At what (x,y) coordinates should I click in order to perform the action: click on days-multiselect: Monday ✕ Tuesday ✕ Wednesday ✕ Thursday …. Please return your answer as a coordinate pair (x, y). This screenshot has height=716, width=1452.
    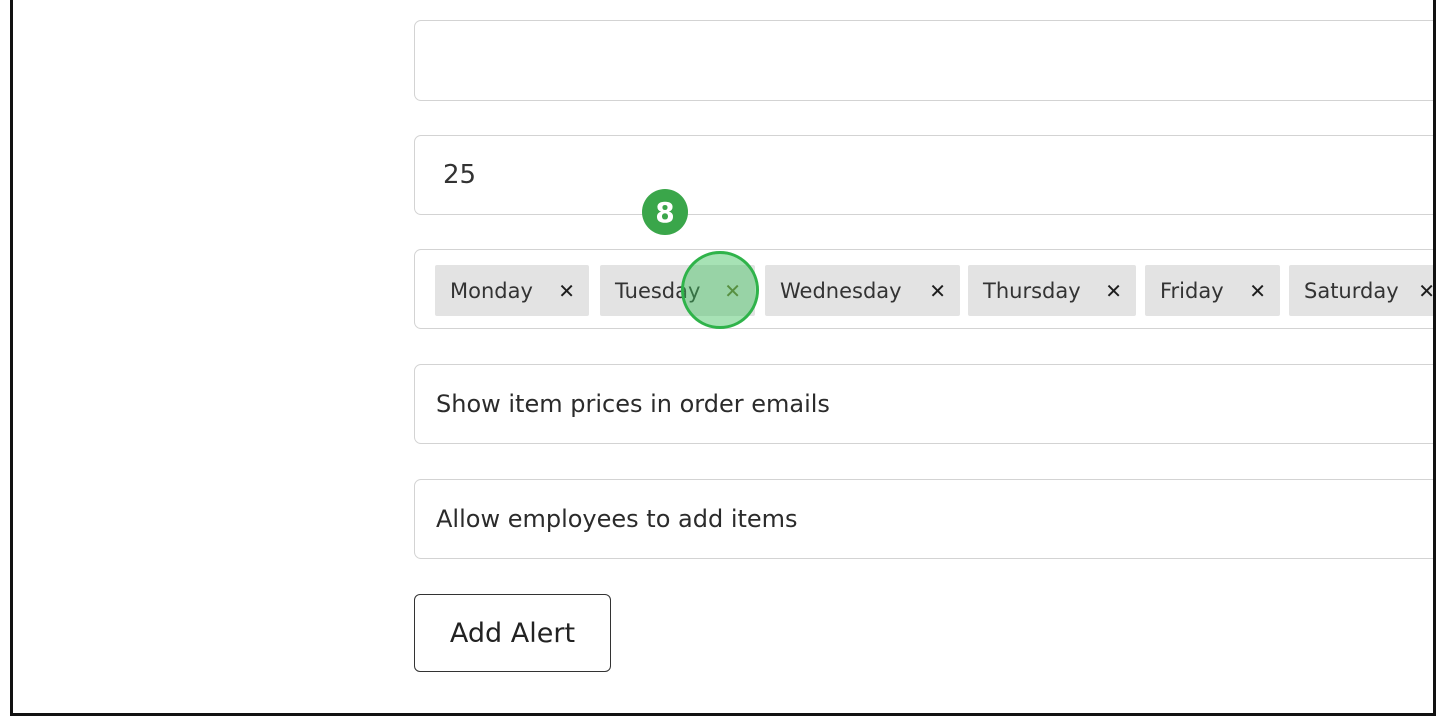
    Looking at the image, I should click on (923, 289).